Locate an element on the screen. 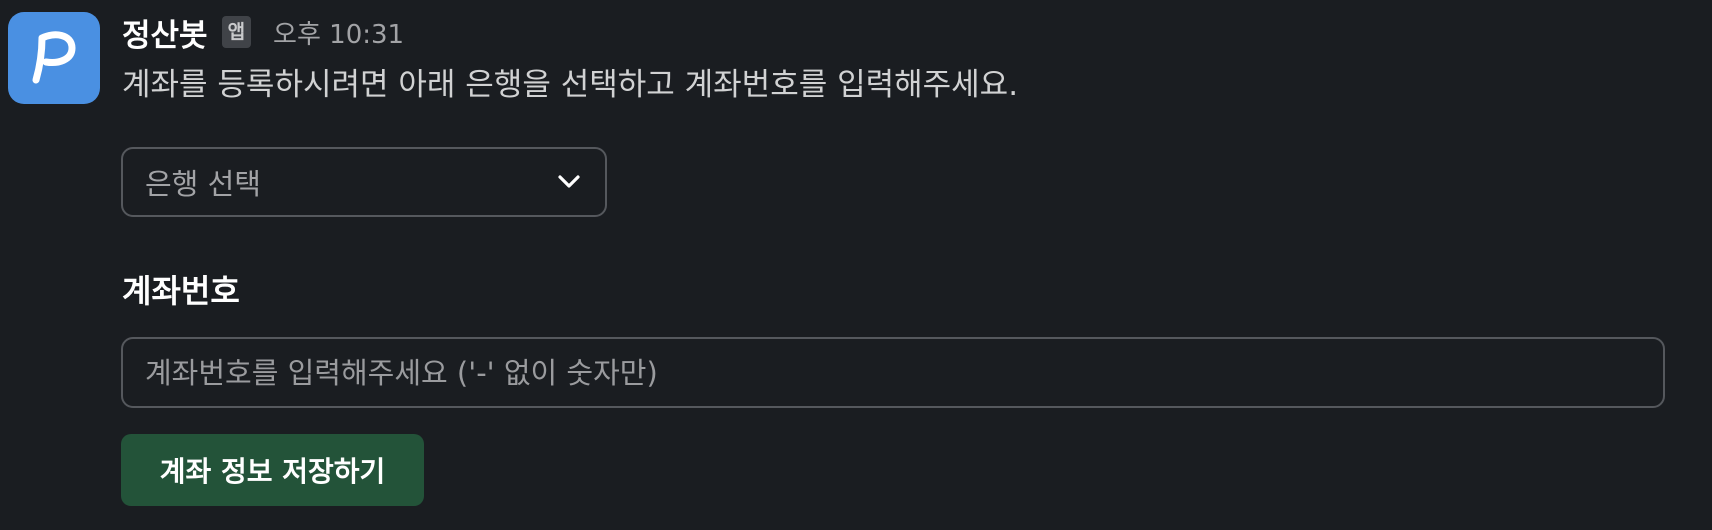  bot-name: 정산봇 is located at coordinates (165, 32).